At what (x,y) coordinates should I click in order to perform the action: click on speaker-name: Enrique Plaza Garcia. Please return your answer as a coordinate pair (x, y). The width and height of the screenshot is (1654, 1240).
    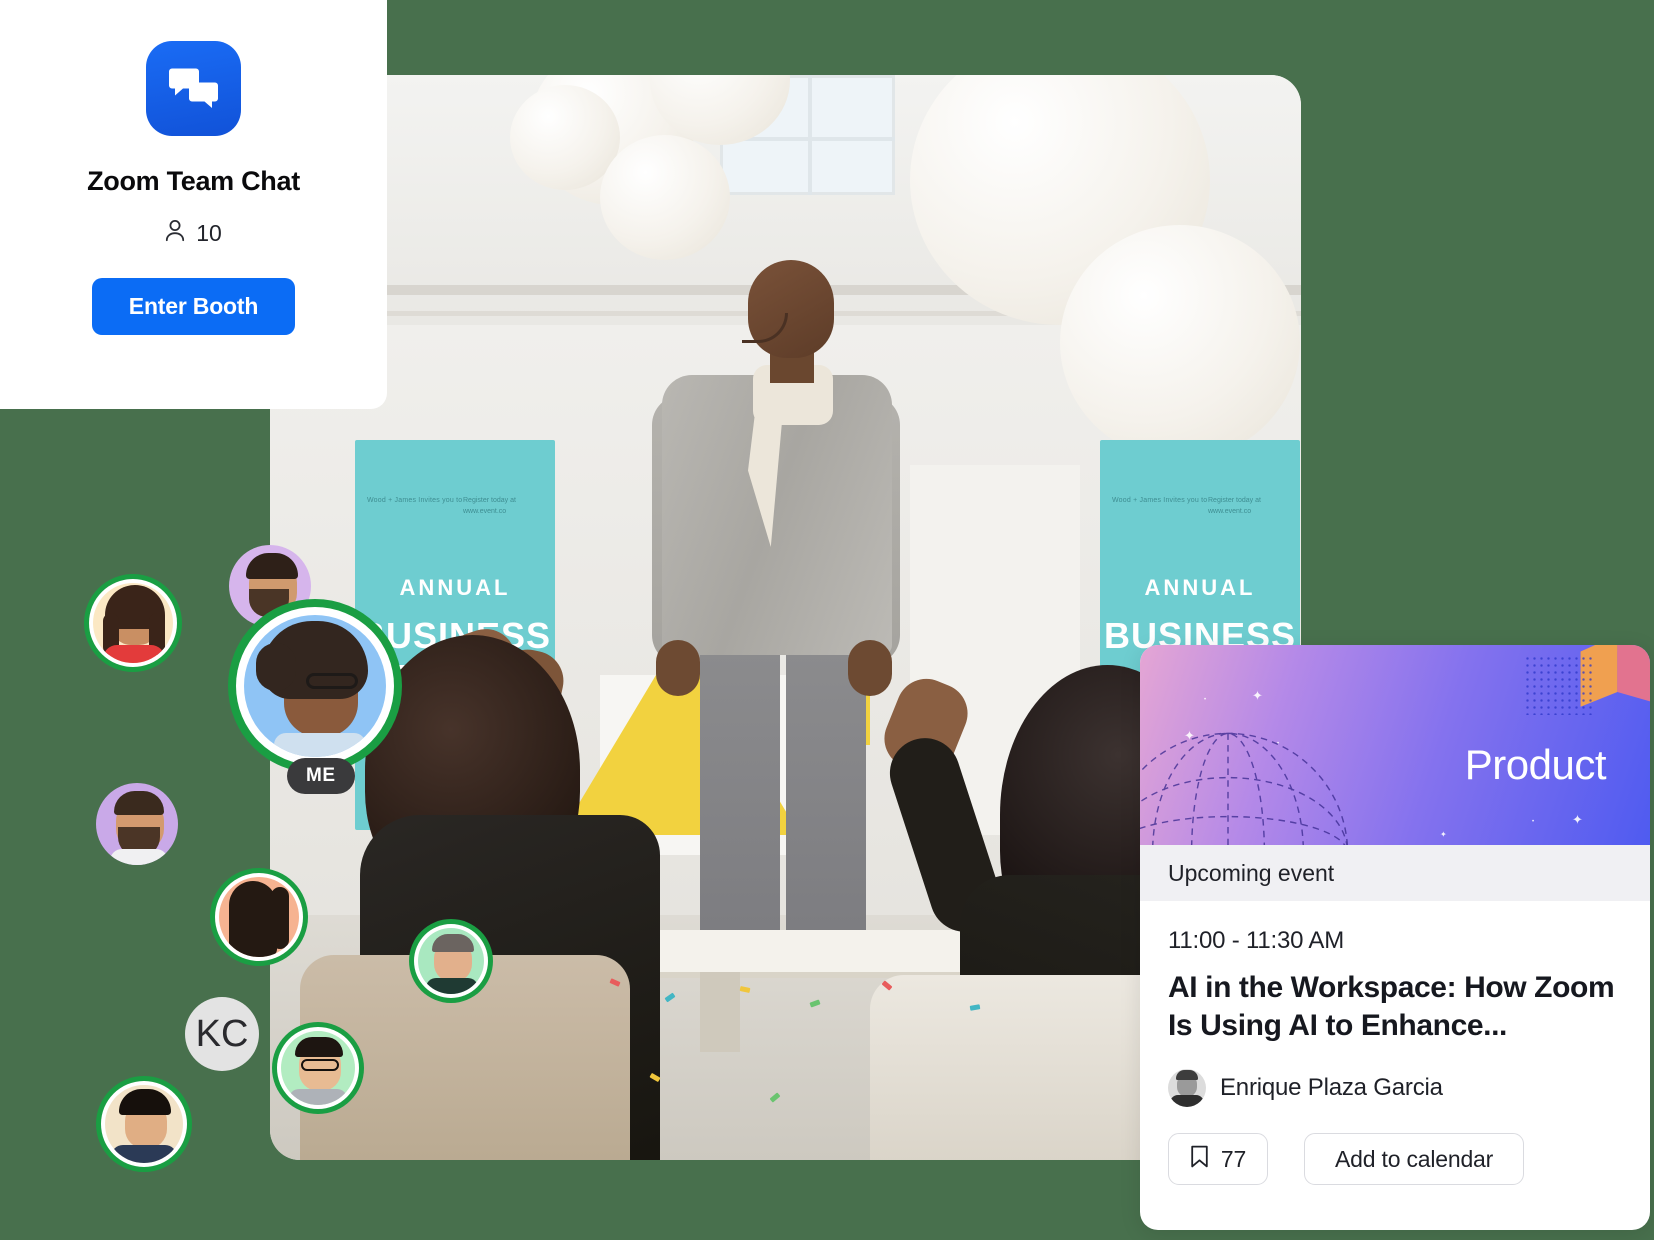
    Looking at the image, I should click on (1331, 1087).